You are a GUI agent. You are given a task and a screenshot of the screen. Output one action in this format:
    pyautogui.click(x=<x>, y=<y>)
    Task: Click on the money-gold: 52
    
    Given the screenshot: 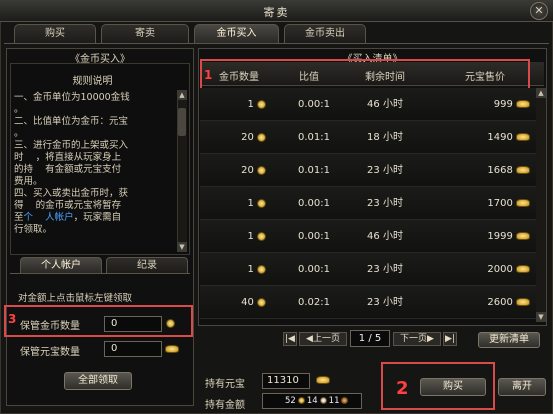 What is the action you would take?
    pyautogui.click(x=290, y=401)
    